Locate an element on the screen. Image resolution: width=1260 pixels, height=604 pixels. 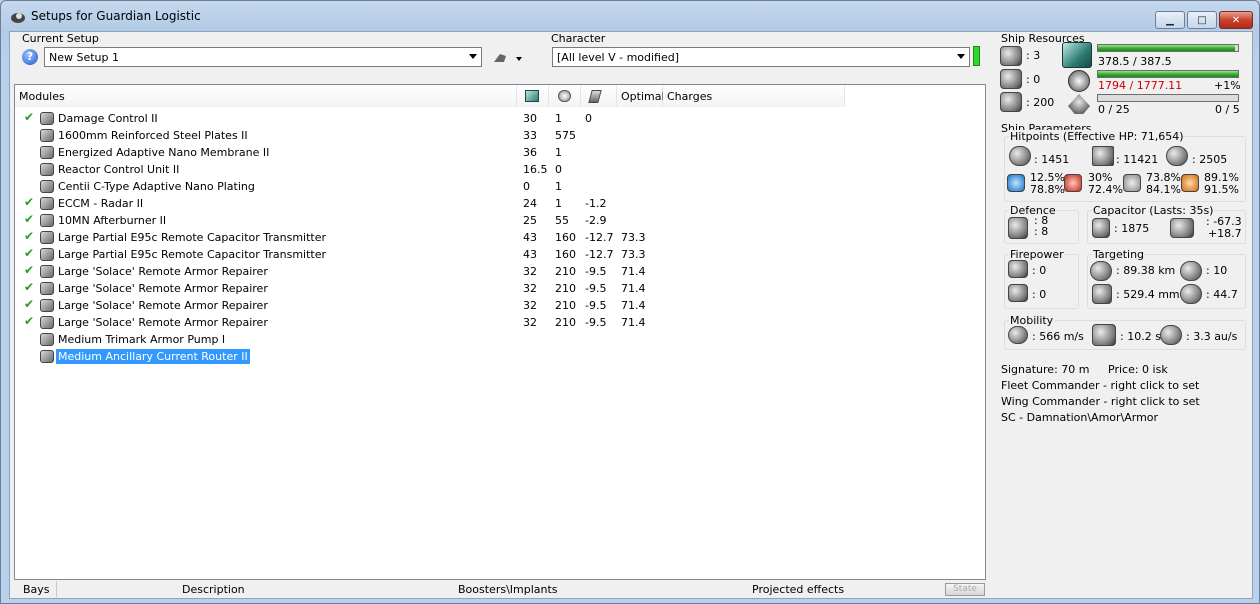
kinetic-resist-icon is located at coordinates (1132, 183).